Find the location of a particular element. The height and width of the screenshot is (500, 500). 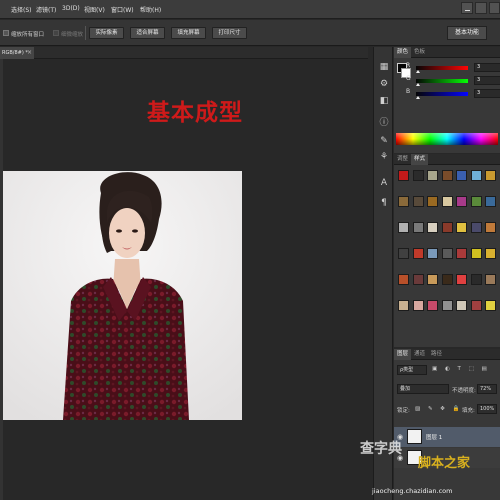

tab-layers: 图层 is located at coordinates (403, 354).